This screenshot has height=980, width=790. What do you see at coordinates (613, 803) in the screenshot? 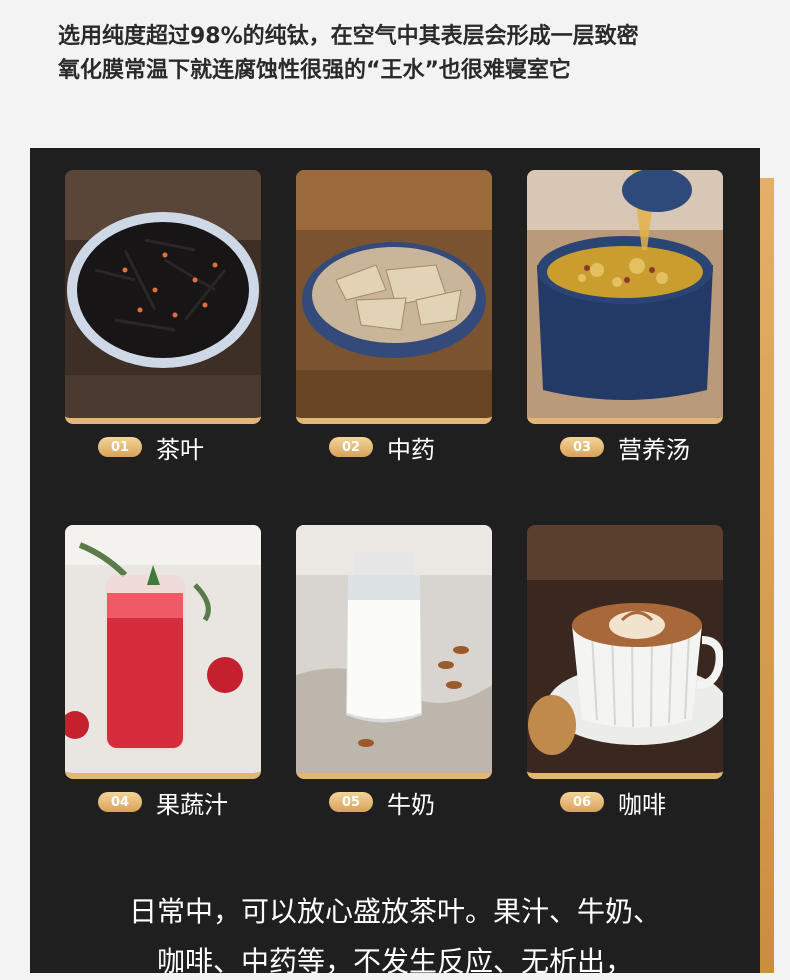
I see `label-item-06: 06 咖啡` at bounding box center [613, 803].